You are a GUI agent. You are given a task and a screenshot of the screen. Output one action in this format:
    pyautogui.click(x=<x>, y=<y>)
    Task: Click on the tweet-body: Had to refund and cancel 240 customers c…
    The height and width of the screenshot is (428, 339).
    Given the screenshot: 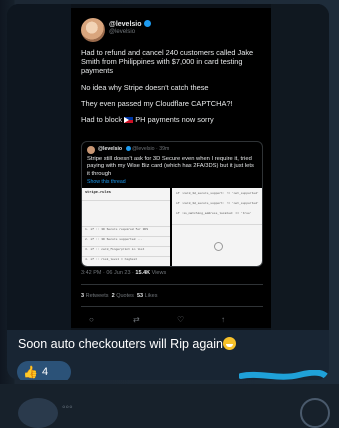 What is the action you would take?
    pyautogui.click(x=174, y=89)
    